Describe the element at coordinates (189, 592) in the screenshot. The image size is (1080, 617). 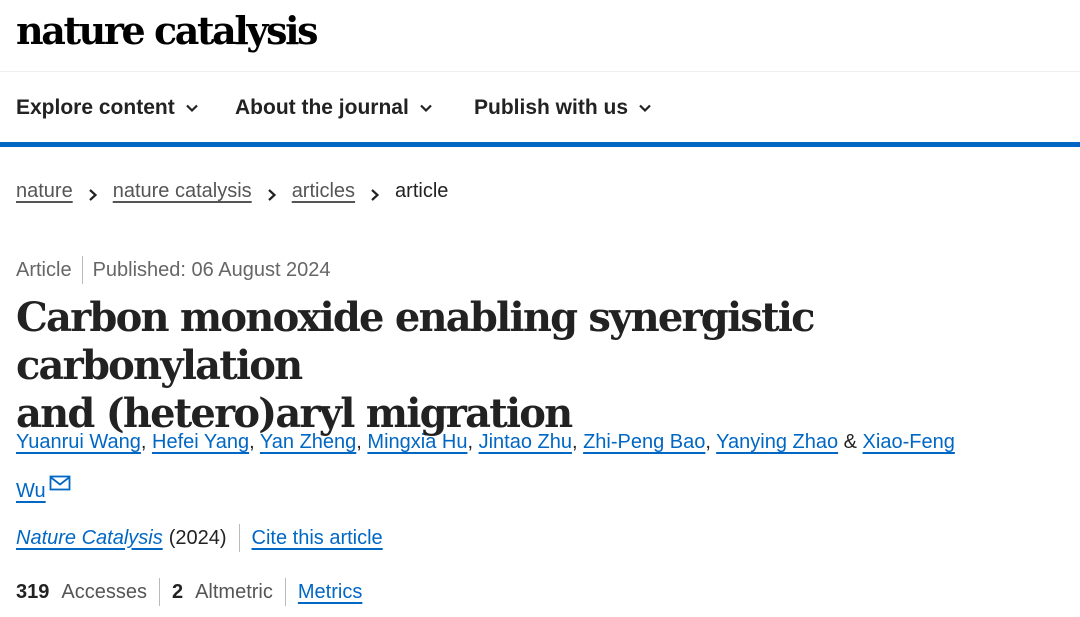
I see `article-metrics: 319 Accesses 2 Altmetric Metrics` at that location.